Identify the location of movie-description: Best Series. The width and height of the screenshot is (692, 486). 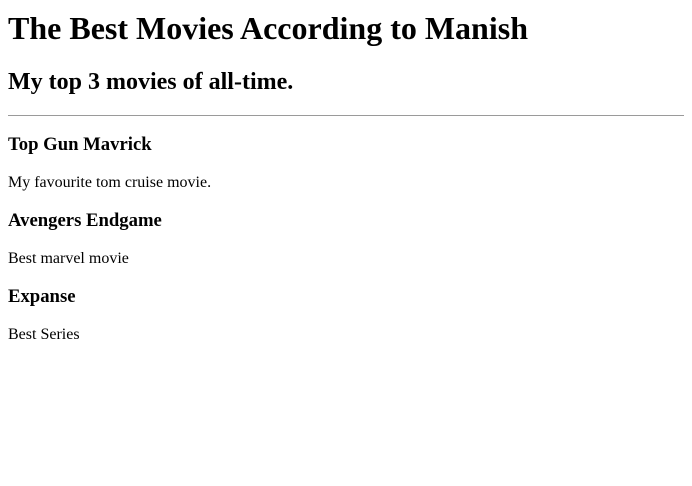
(44, 334).